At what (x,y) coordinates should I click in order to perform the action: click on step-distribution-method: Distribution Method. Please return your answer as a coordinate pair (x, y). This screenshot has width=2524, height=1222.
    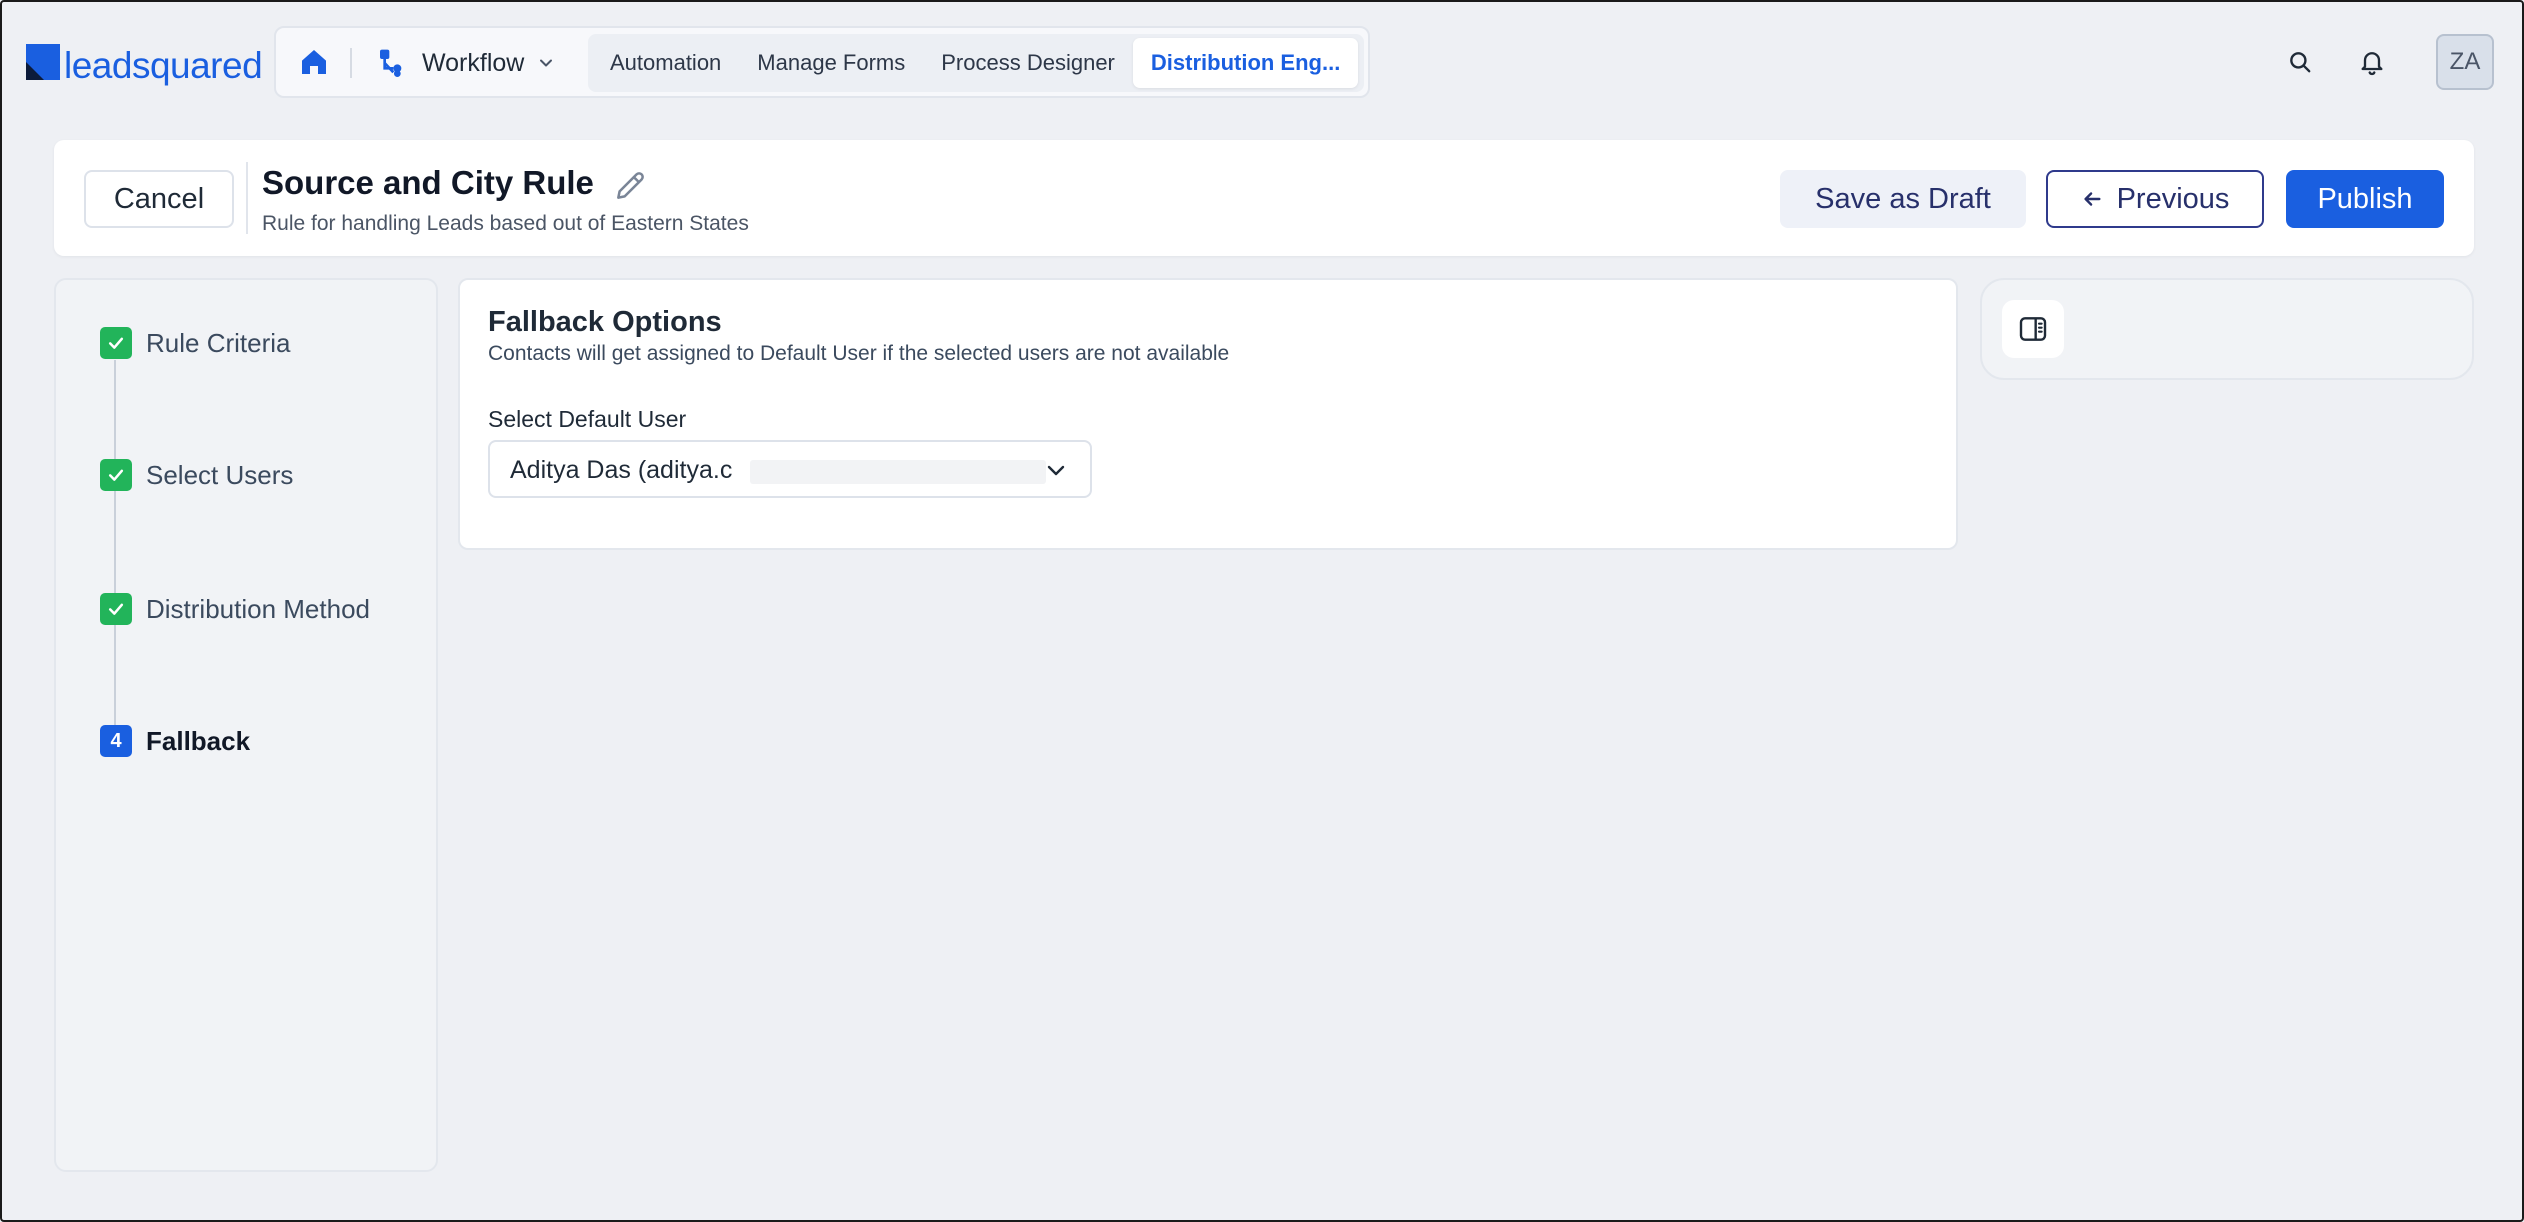
    Looking at the image, I should click on (235, 609).